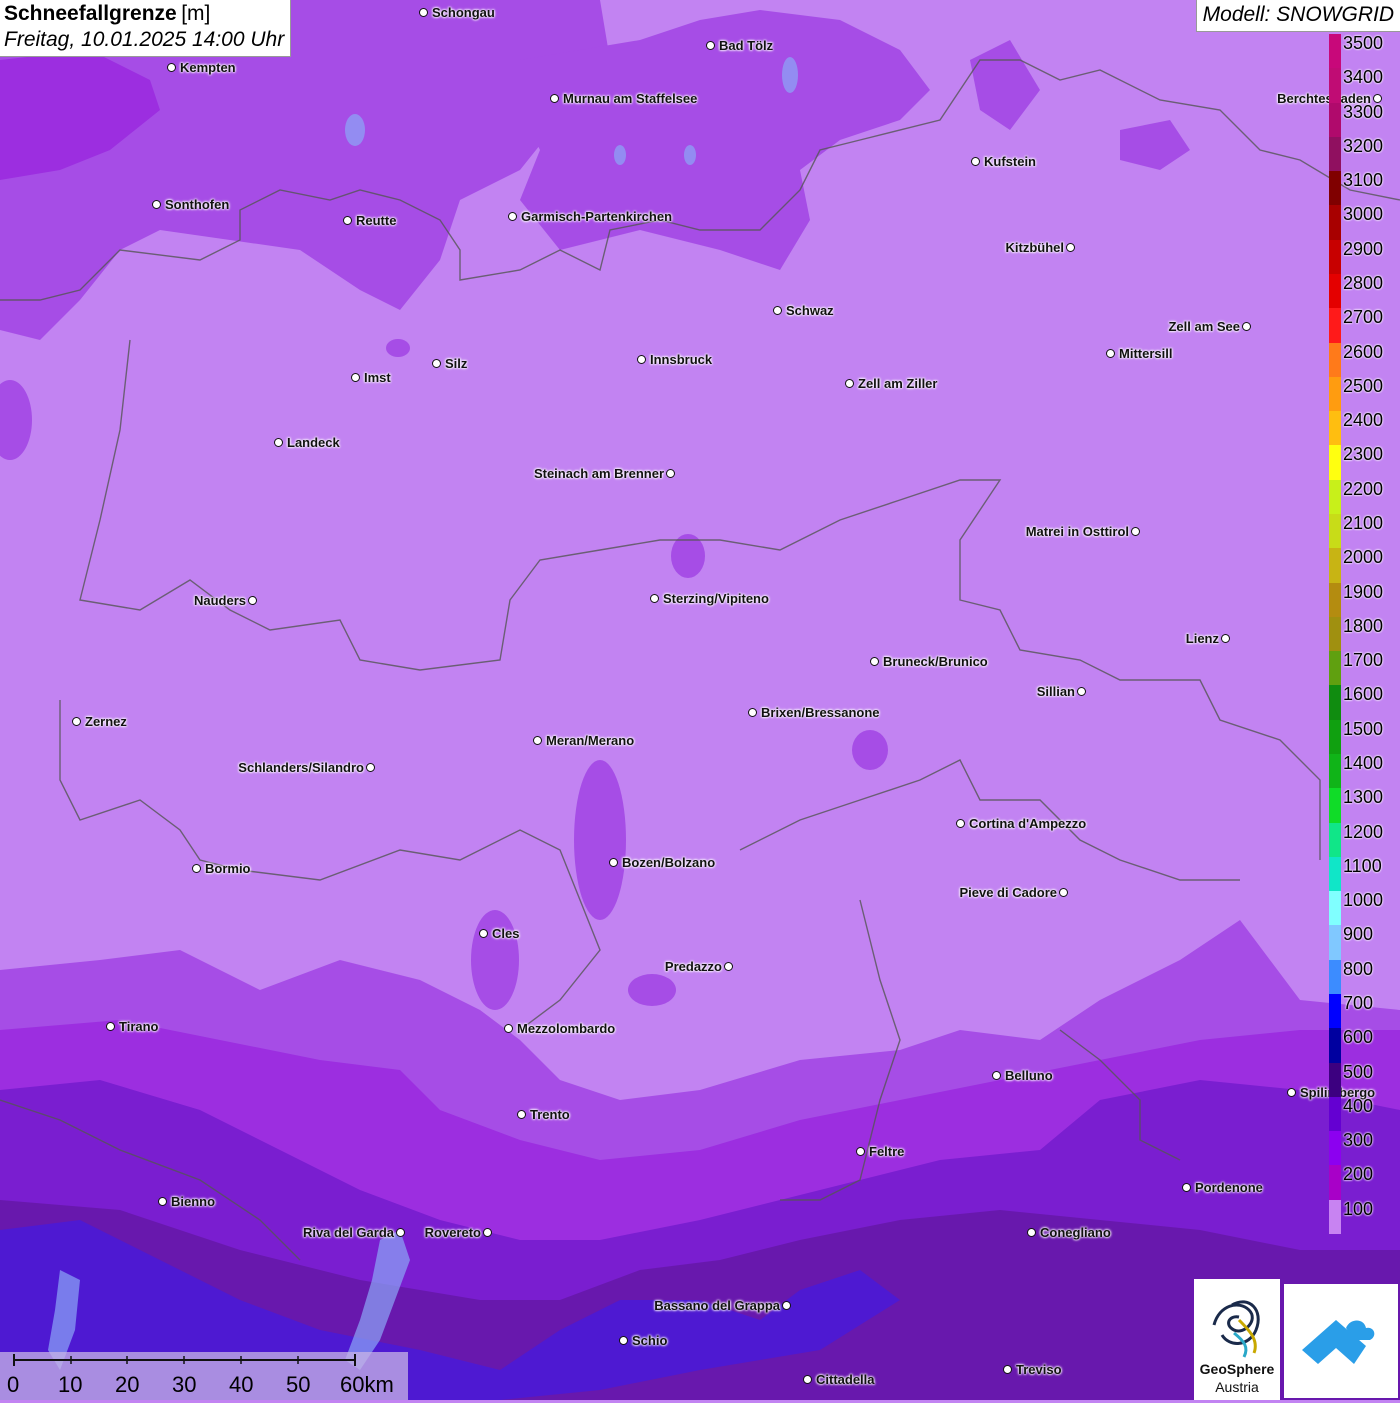 The image size is (1400, 1403). What do you see at coordinates (313, 442) in the screenshot?
I see `city-label: Landeck` at bounding box center [313, 442].